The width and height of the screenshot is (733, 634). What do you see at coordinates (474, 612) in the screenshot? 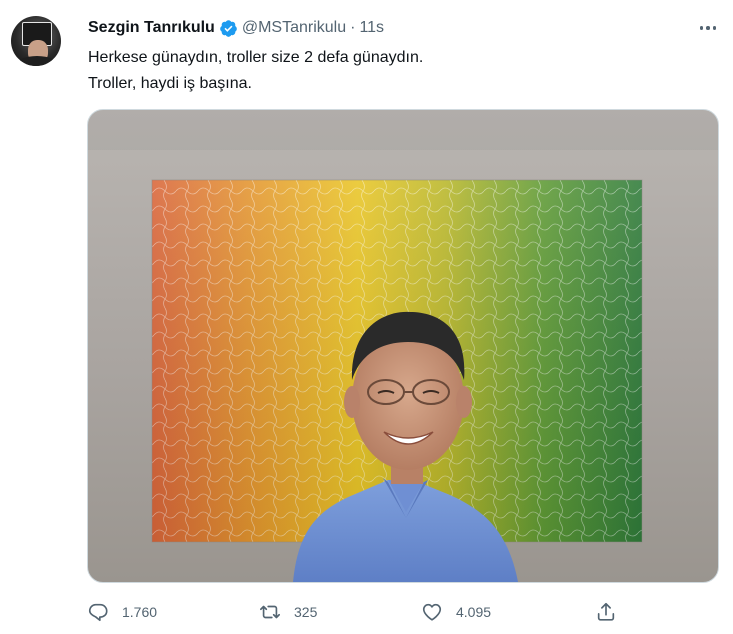
I see `like-count: 4.095` at bounding box center [474, 612].